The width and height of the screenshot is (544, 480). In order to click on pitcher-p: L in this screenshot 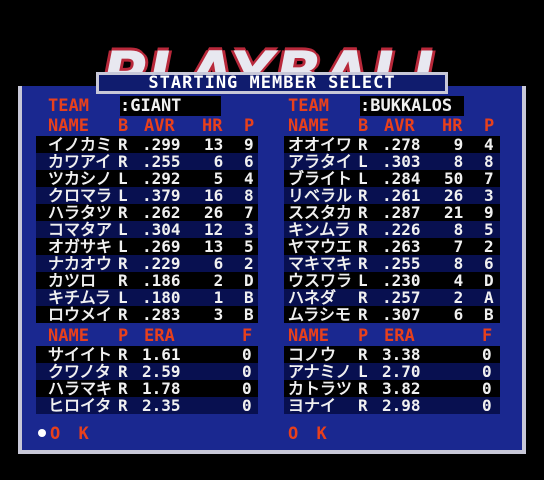, I will do `click(363, 371)`.